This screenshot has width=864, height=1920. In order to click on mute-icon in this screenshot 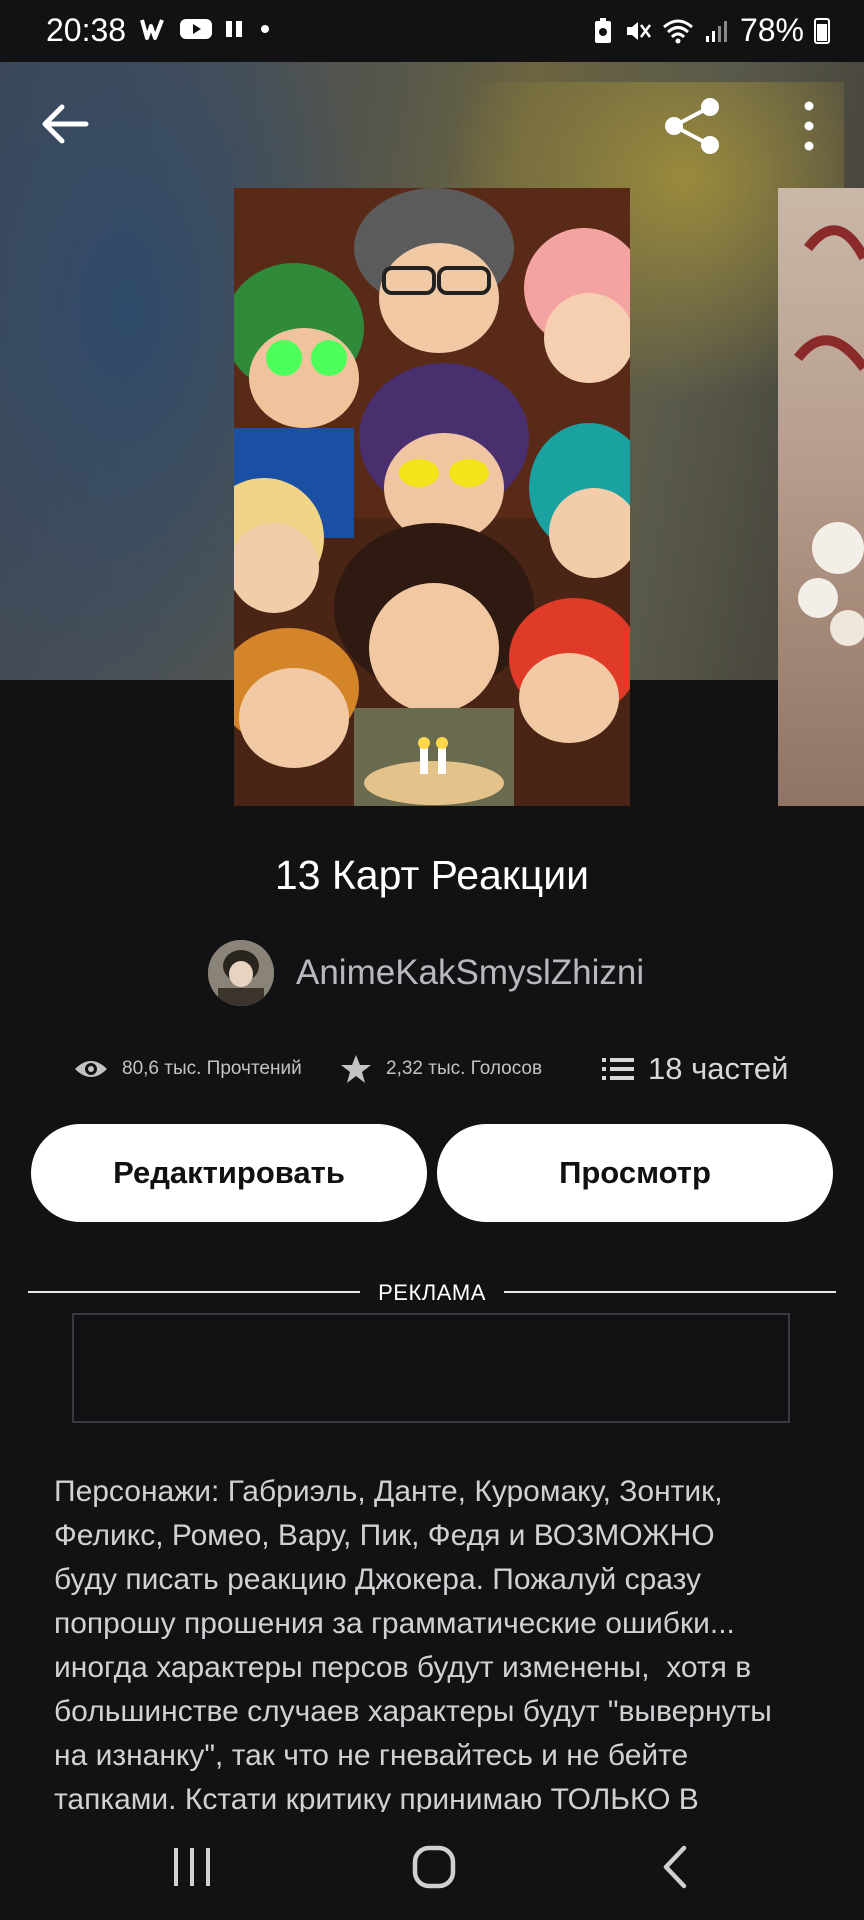, I will do `click(638, 30)`.